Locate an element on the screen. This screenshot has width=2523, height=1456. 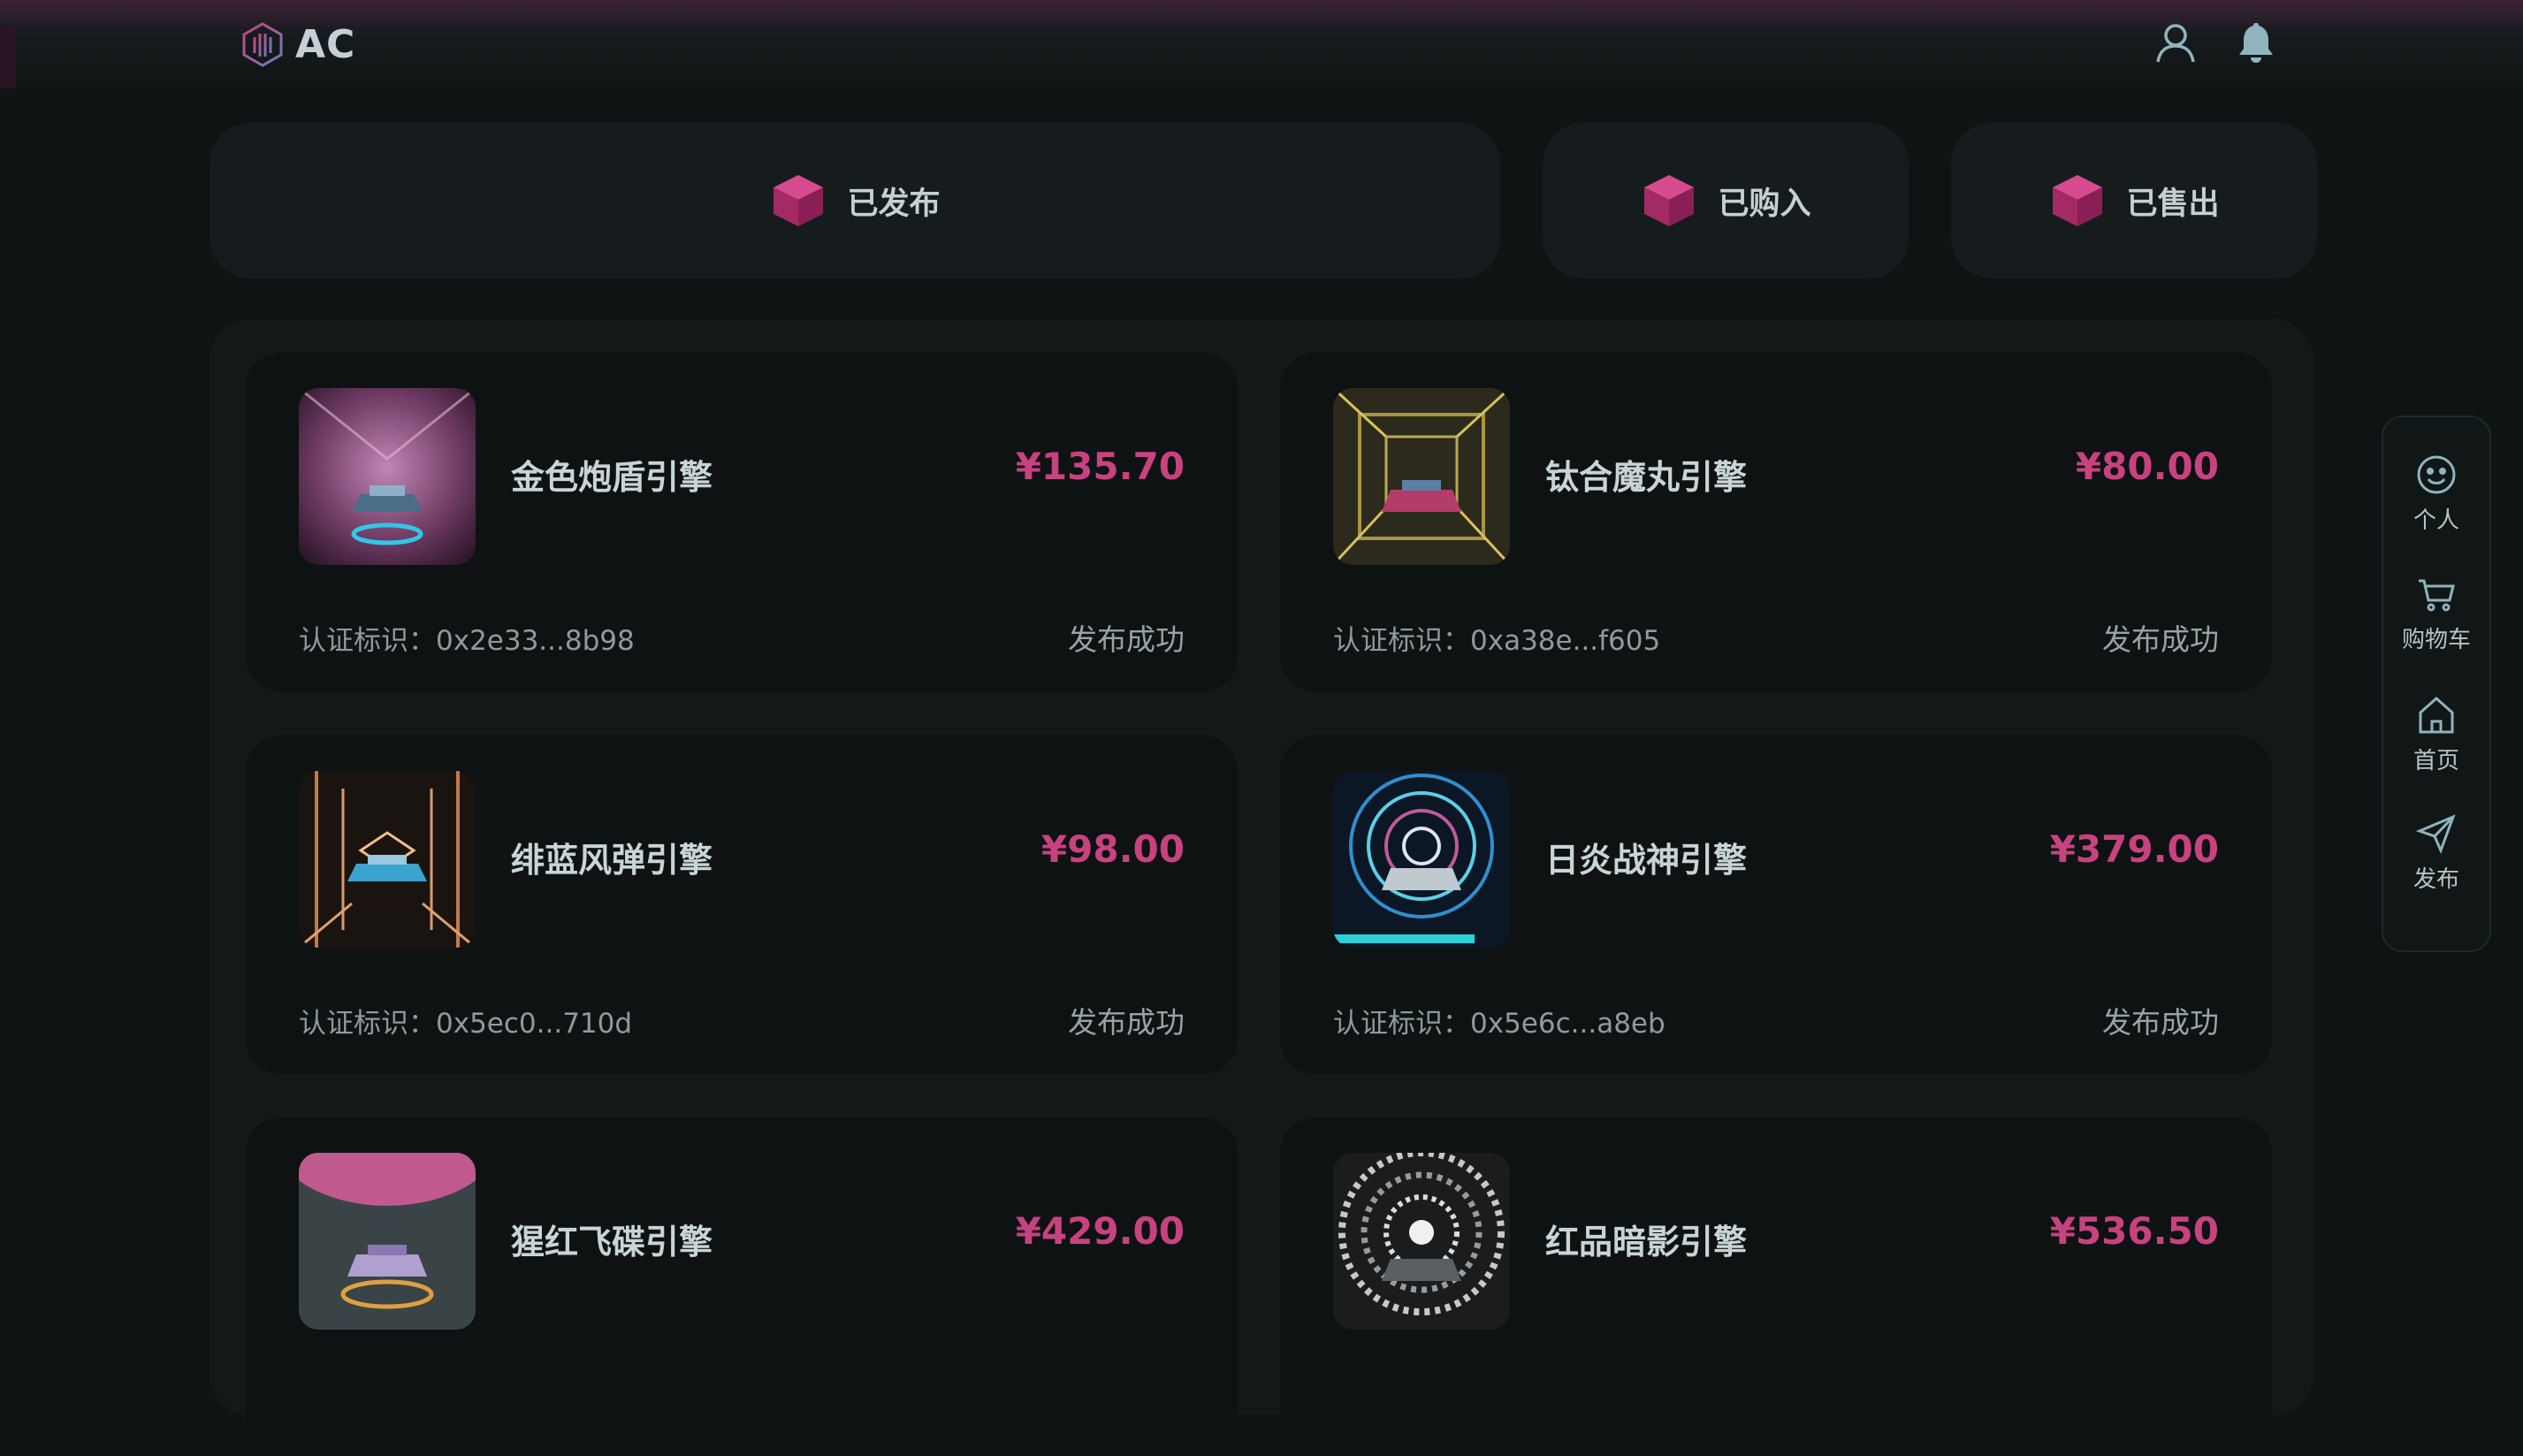
product-price: ¥135.70 is located at coordinates (1100, 466).